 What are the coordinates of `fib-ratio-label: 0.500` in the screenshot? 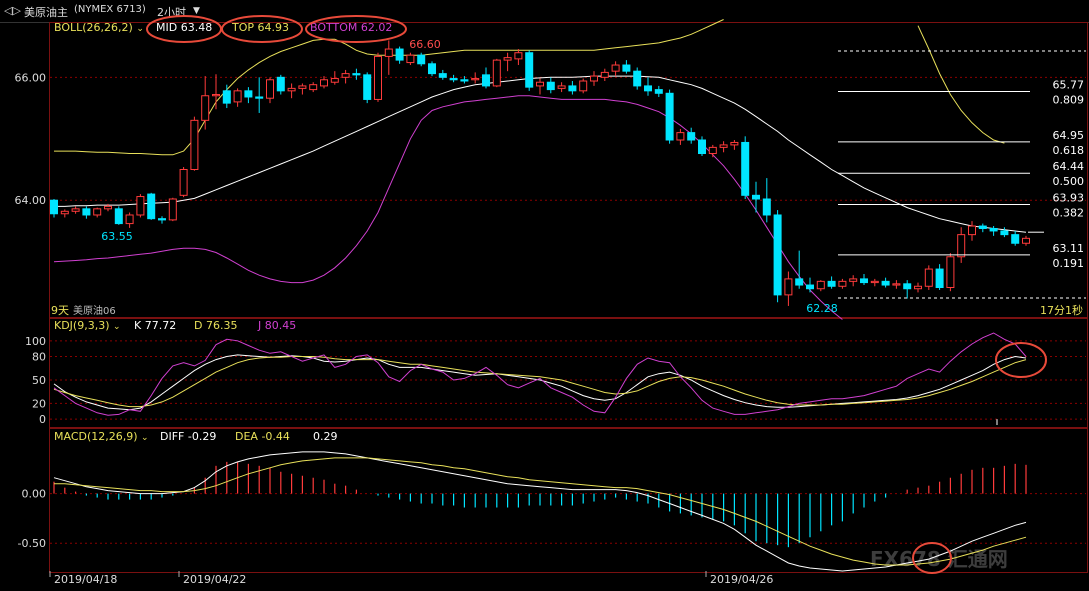 It's located at (1069, 181).